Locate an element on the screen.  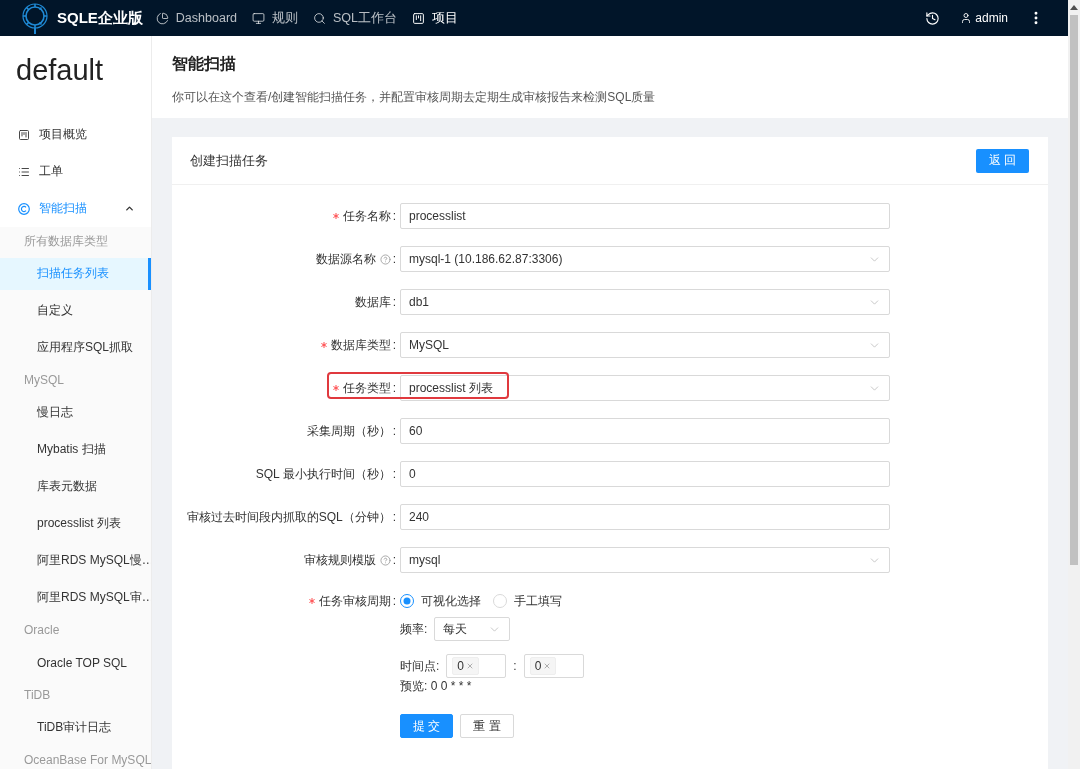
page-description: 你可以在这个查看/创建智能扫描任务，并配置审核周期去定期生成审核报告来检测SQL质量 is located at coordinates (414, 97).